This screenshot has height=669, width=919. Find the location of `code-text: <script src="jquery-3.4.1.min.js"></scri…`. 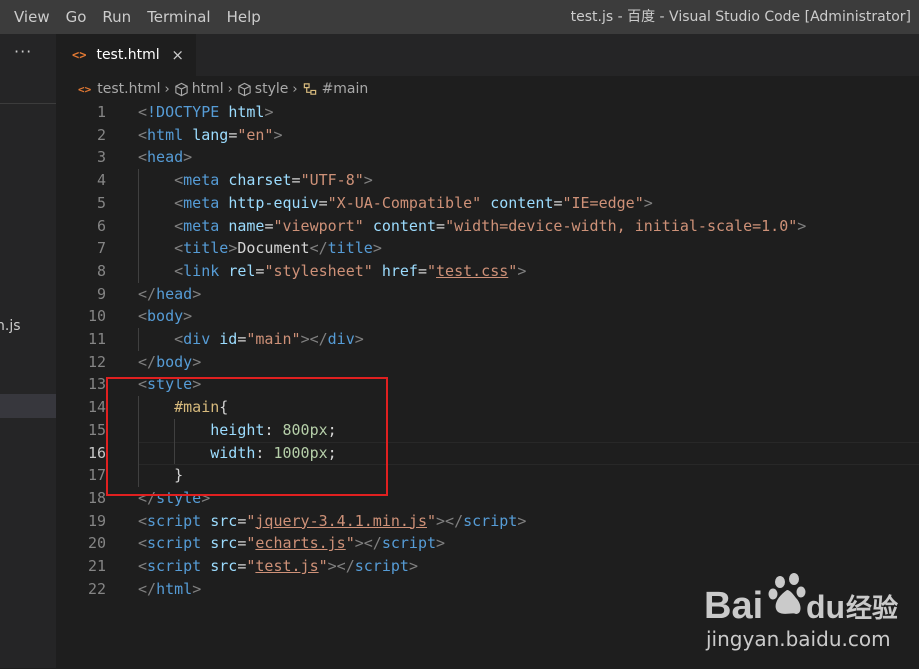

code-text: <script src="jquery-3.4.1.min.js"></scri… is located at coordinates (332, 520).